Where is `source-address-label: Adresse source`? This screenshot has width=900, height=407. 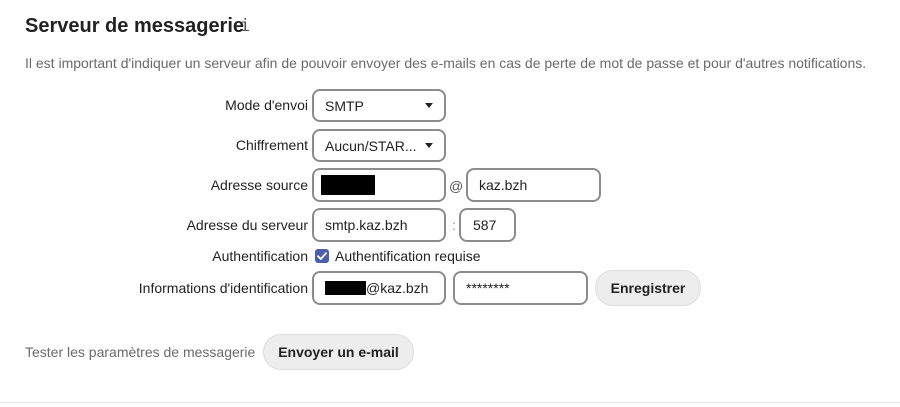 source-address-label: Adresse source is located at coordinates (259, 185).